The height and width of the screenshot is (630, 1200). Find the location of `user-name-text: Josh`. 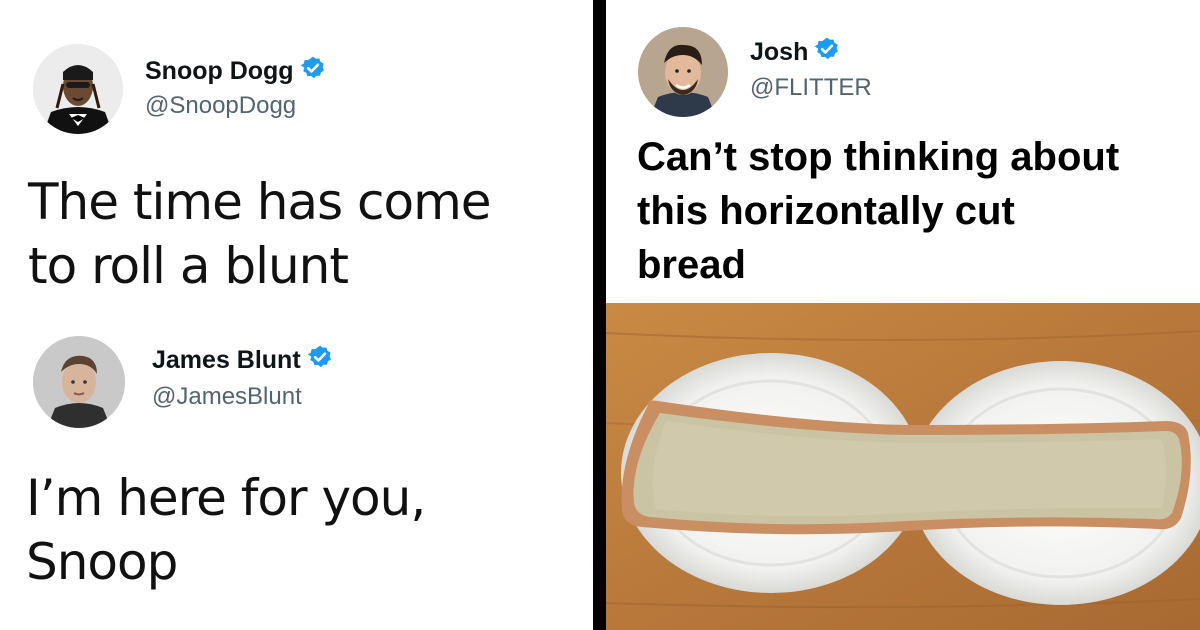

user-name-text: Josh is located at coordinates (779, 52).